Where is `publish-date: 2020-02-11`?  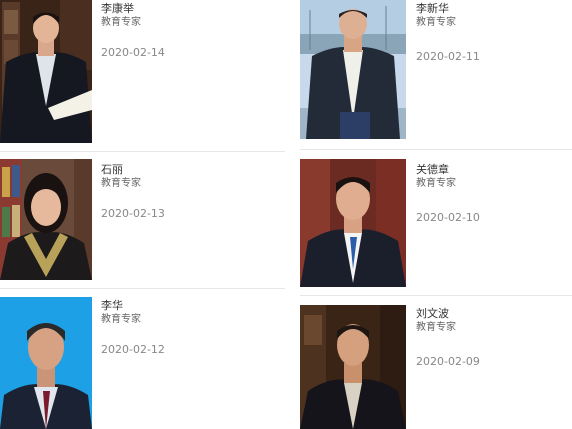
publish-date: 2020-02-11 is located at coordinates (448, 56).